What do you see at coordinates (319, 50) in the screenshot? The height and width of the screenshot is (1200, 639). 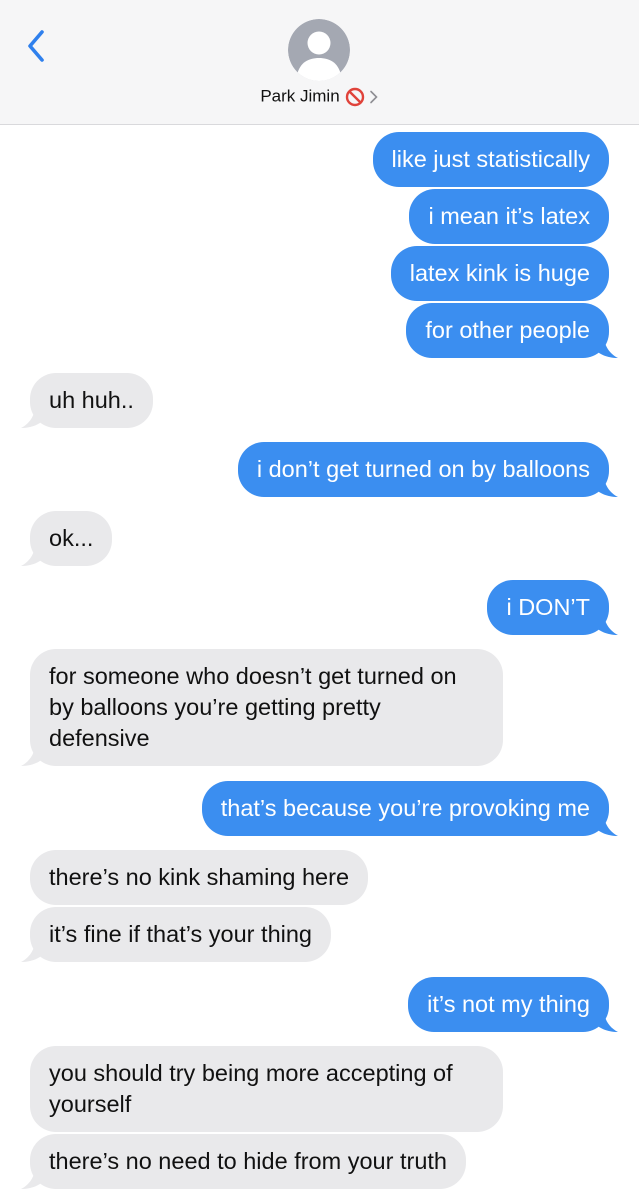 I see `contact-avatar` at bounding box center [319, 50].